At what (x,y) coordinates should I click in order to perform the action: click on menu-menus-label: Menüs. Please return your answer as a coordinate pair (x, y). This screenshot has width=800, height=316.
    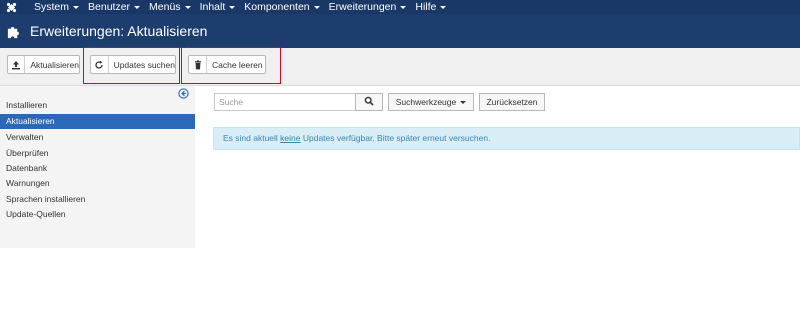
    Looking at the image, I should click on (165, 7).